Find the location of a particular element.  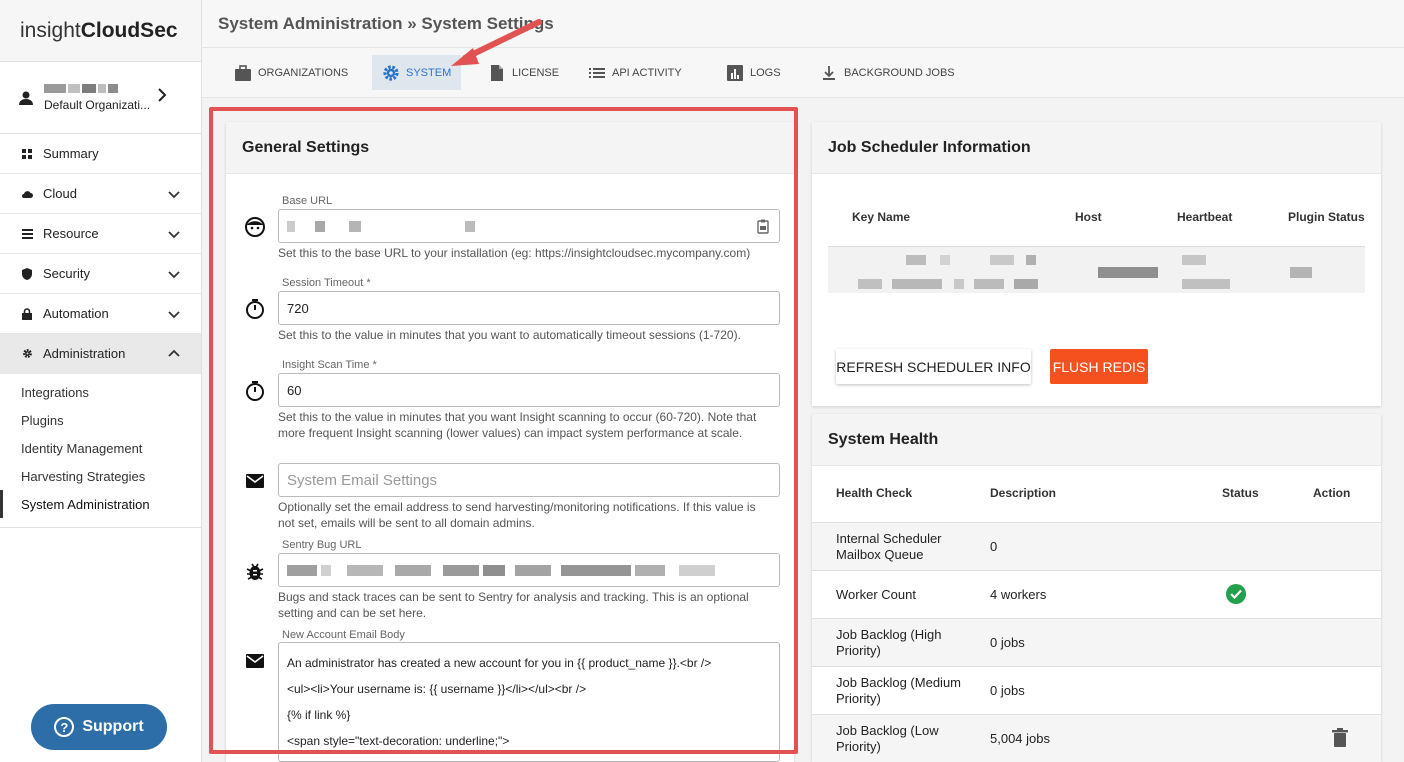

annotation-arrow-icon is located at coordinates (496, 42).